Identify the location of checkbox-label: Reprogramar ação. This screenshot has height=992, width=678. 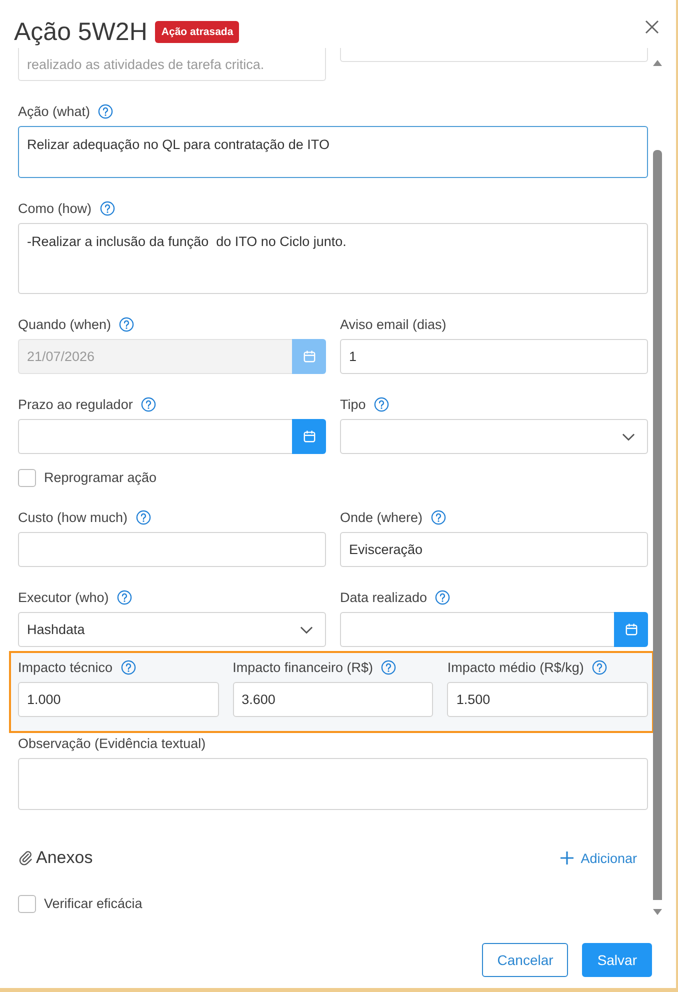
(100, 477).